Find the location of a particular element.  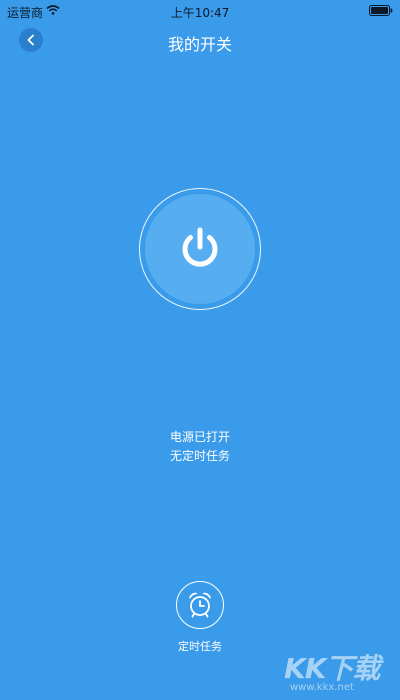

timer-task-button is located at coordinates (200, 605).